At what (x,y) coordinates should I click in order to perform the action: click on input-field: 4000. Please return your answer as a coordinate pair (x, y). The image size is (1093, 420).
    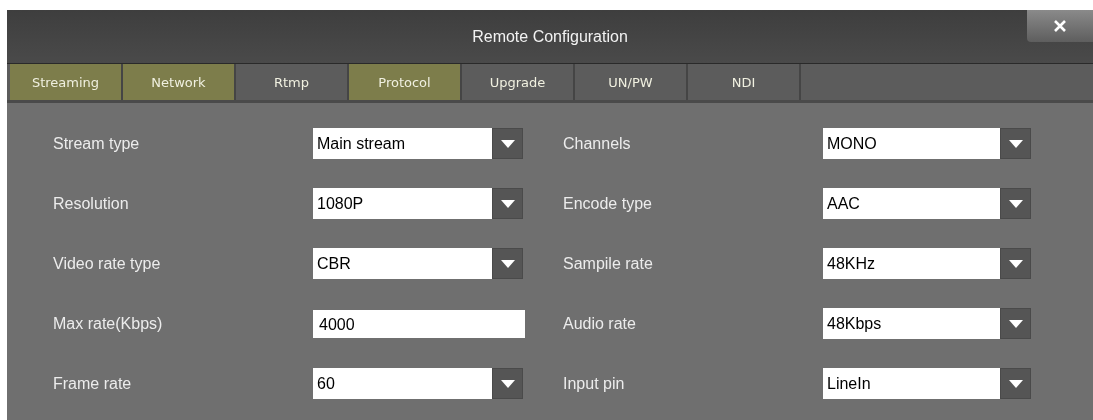
    Looking at the image, I should click on (419, 323).